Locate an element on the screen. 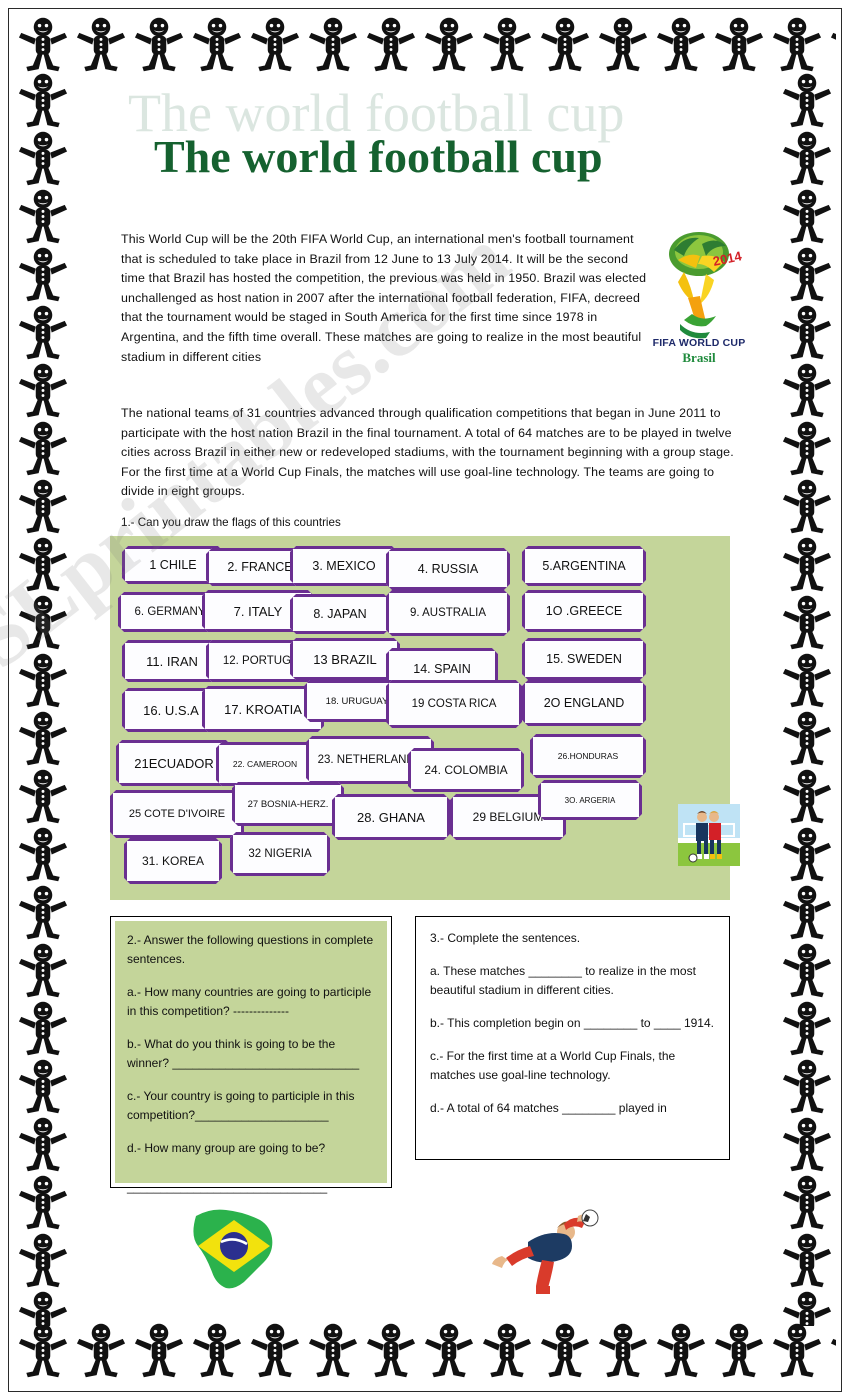  country-box: 32 NIGERIA is located at coordinates (280, 854).